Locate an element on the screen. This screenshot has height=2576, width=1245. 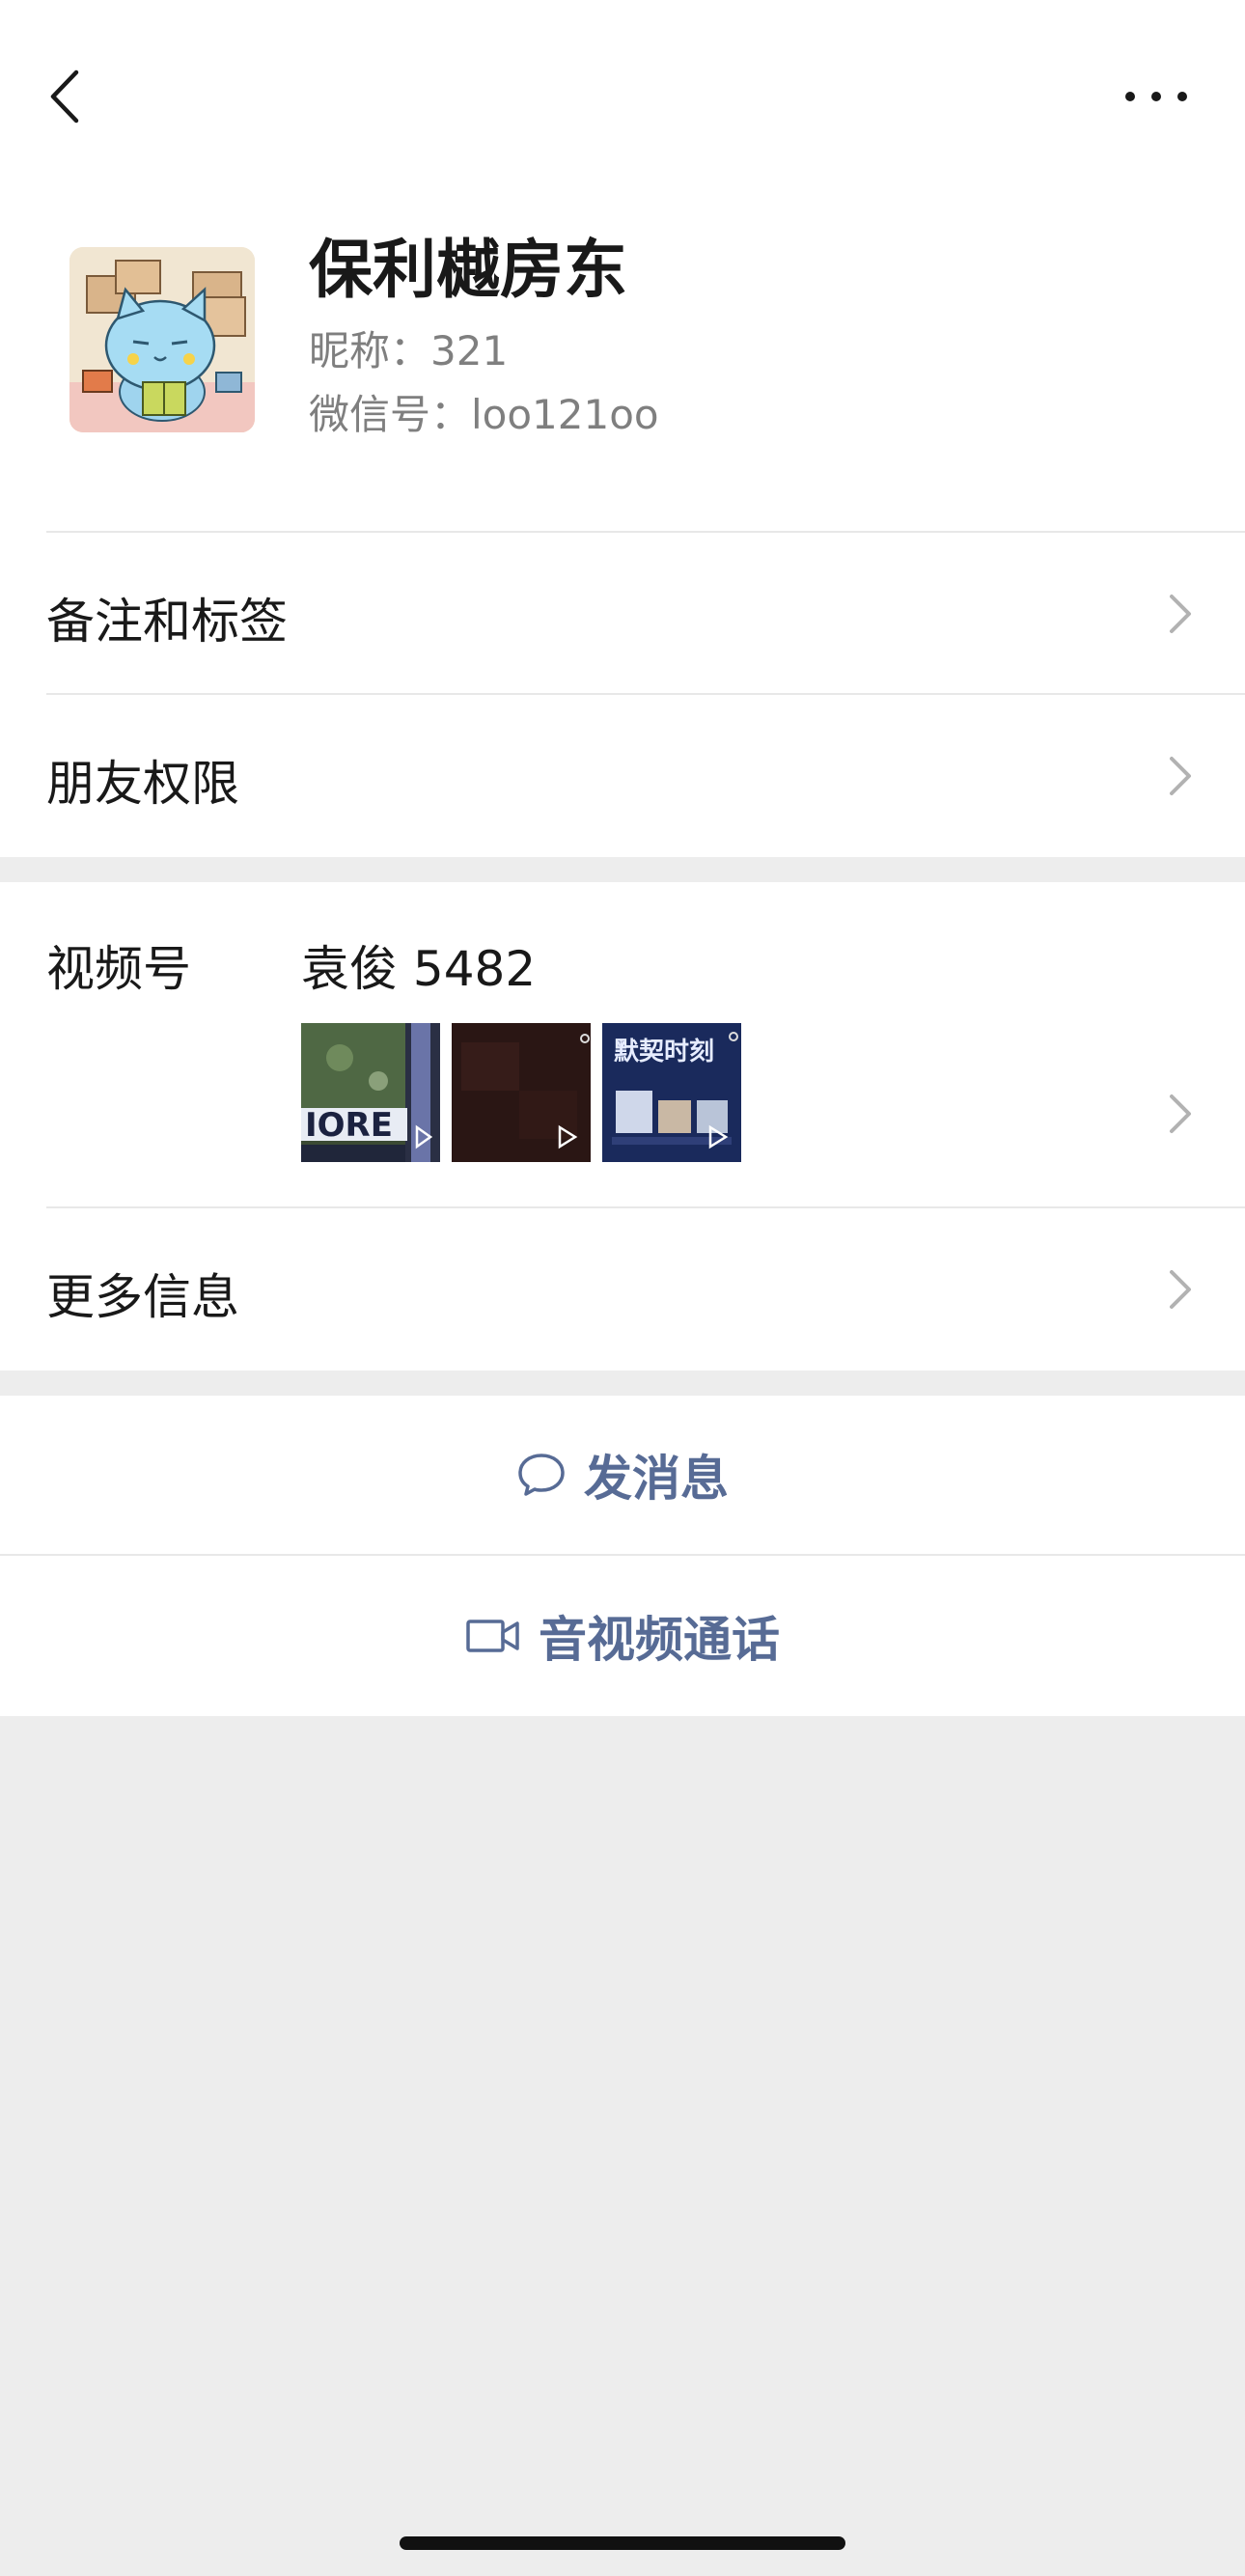
send-message-label: 发消息 is located at coordinates (656, 1479).